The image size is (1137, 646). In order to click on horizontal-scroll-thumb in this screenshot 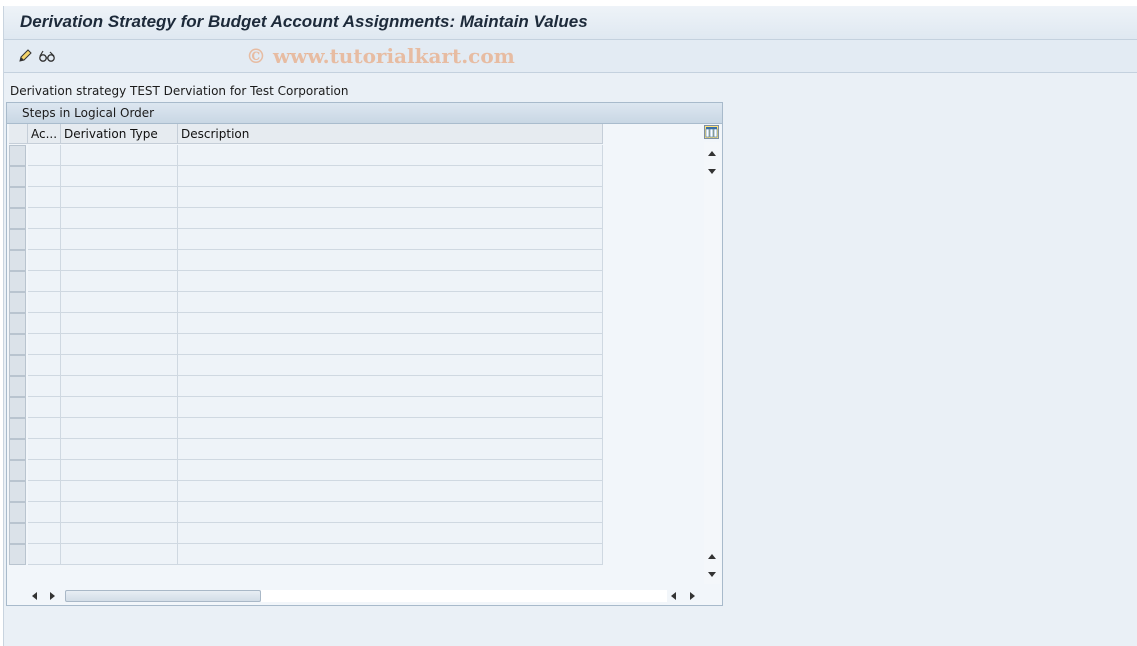, I will do `click(163, 596)`.